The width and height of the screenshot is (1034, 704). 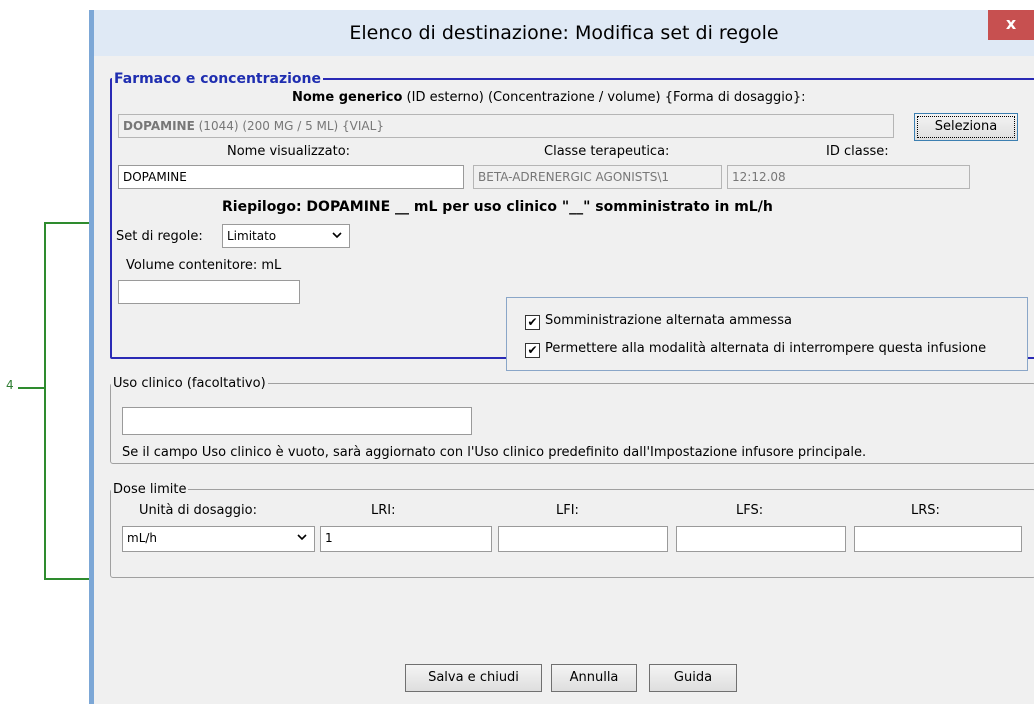 What do you see at coordinates (848, 177) in the screenshot?
I see `class-id-field: 12:12.08` at bounding box center [848, 177].